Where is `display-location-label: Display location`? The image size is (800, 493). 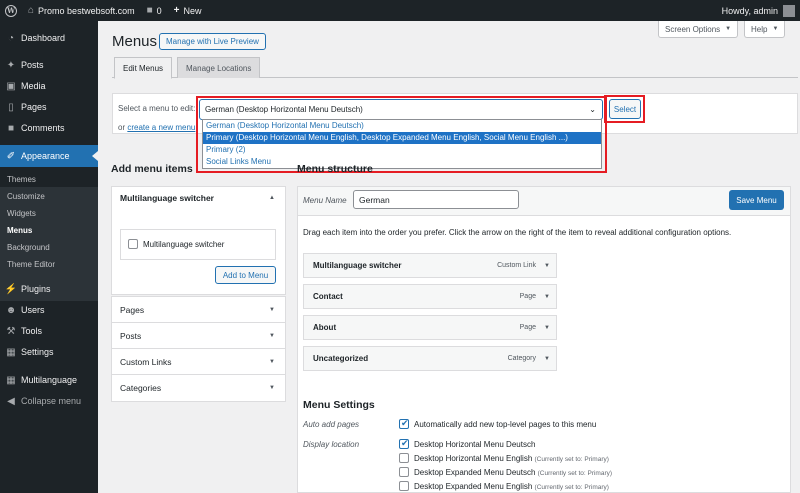
display-location-label: Display location is located at coordinates (331, 444).